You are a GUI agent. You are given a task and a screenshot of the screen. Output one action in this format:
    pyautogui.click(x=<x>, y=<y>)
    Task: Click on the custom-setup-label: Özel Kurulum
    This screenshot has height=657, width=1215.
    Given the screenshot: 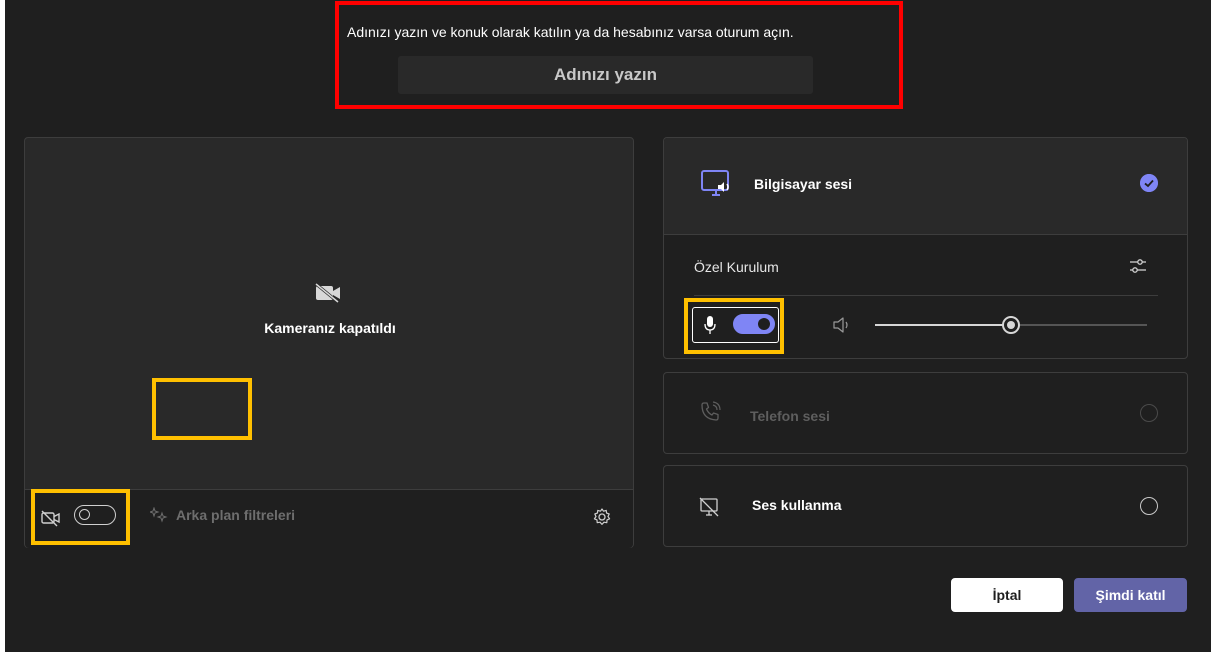 What is the action you would take?
    pyautogui.click(x=736, y=267)
    